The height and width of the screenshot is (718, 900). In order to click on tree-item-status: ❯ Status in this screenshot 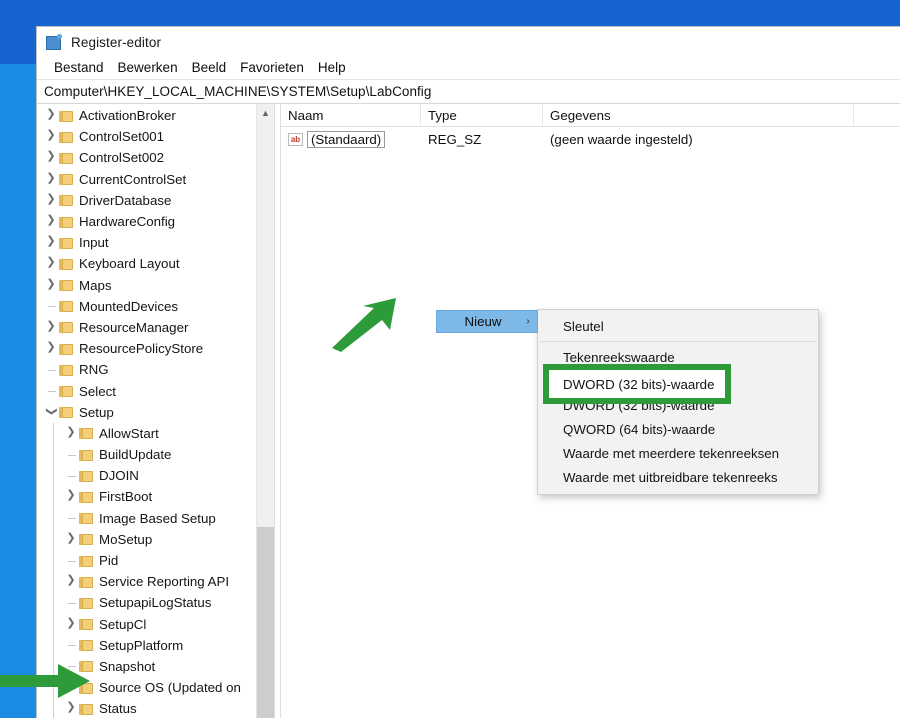, I will do `click(155, 708)`.